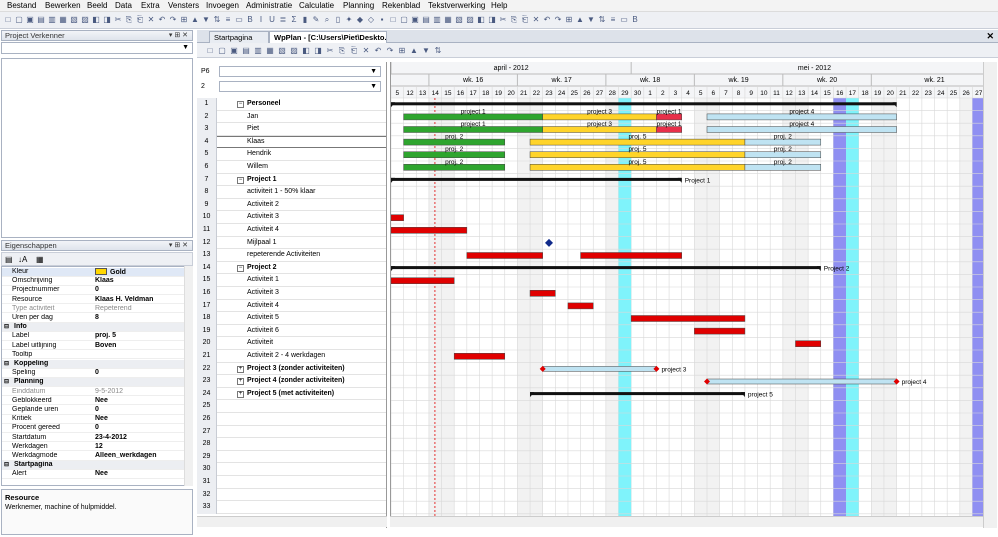  What do you see at coordinates (291, 394) in the screenshot?
I see `table-row: 24 + Project 5 (met activiteiten)` at bounding box center [291, 394].